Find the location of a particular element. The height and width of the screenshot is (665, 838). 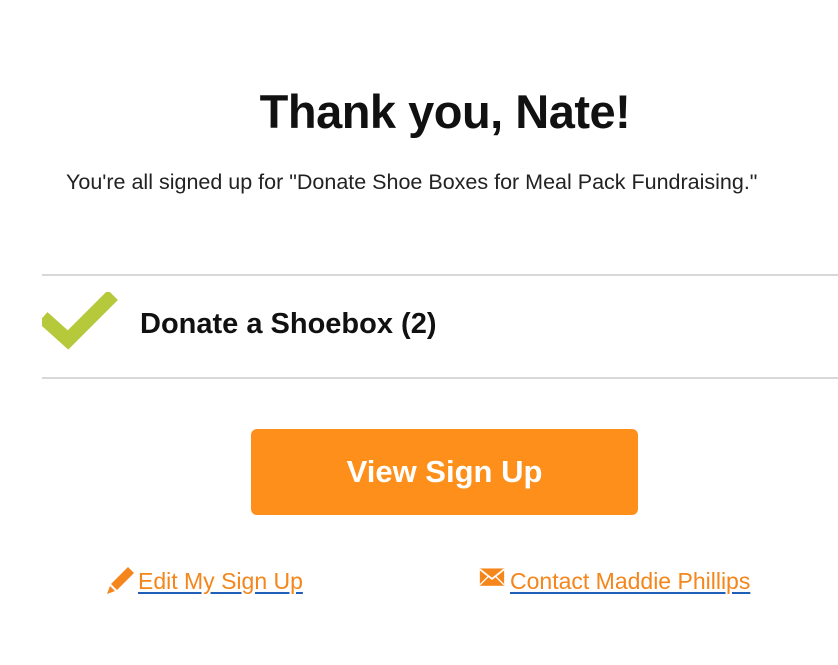

edit-my-sign-up-label: Edit My Sign Up is located at coordinates (220, 581).